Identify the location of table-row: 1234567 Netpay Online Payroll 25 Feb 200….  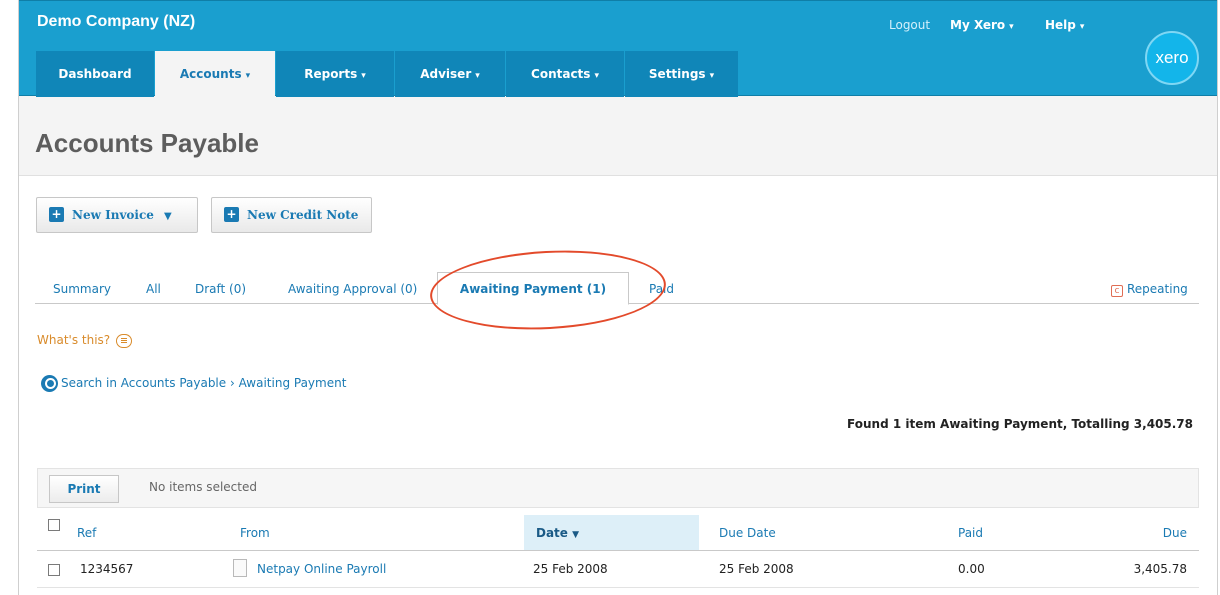
(618, 569).